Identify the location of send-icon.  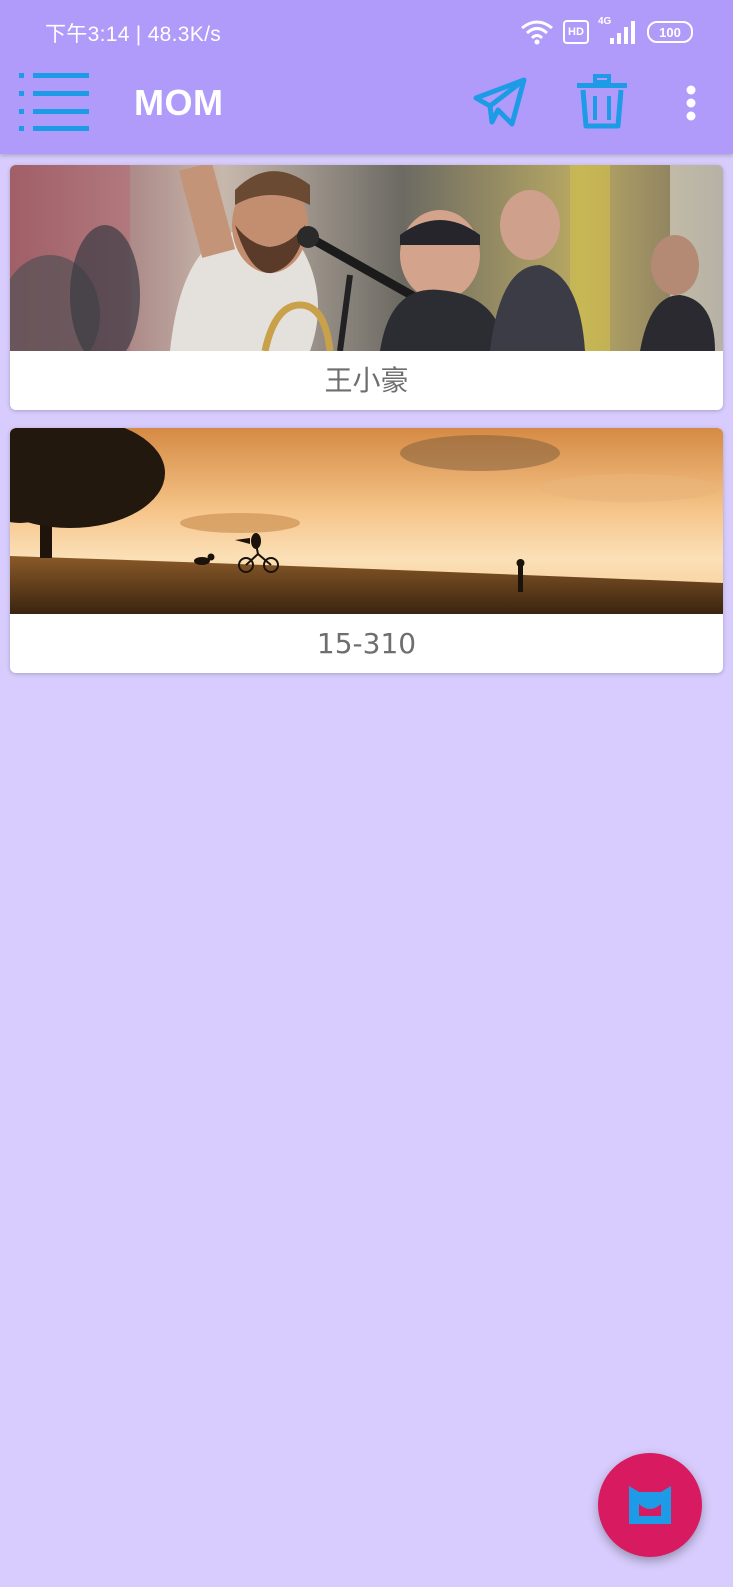
(500, 102).